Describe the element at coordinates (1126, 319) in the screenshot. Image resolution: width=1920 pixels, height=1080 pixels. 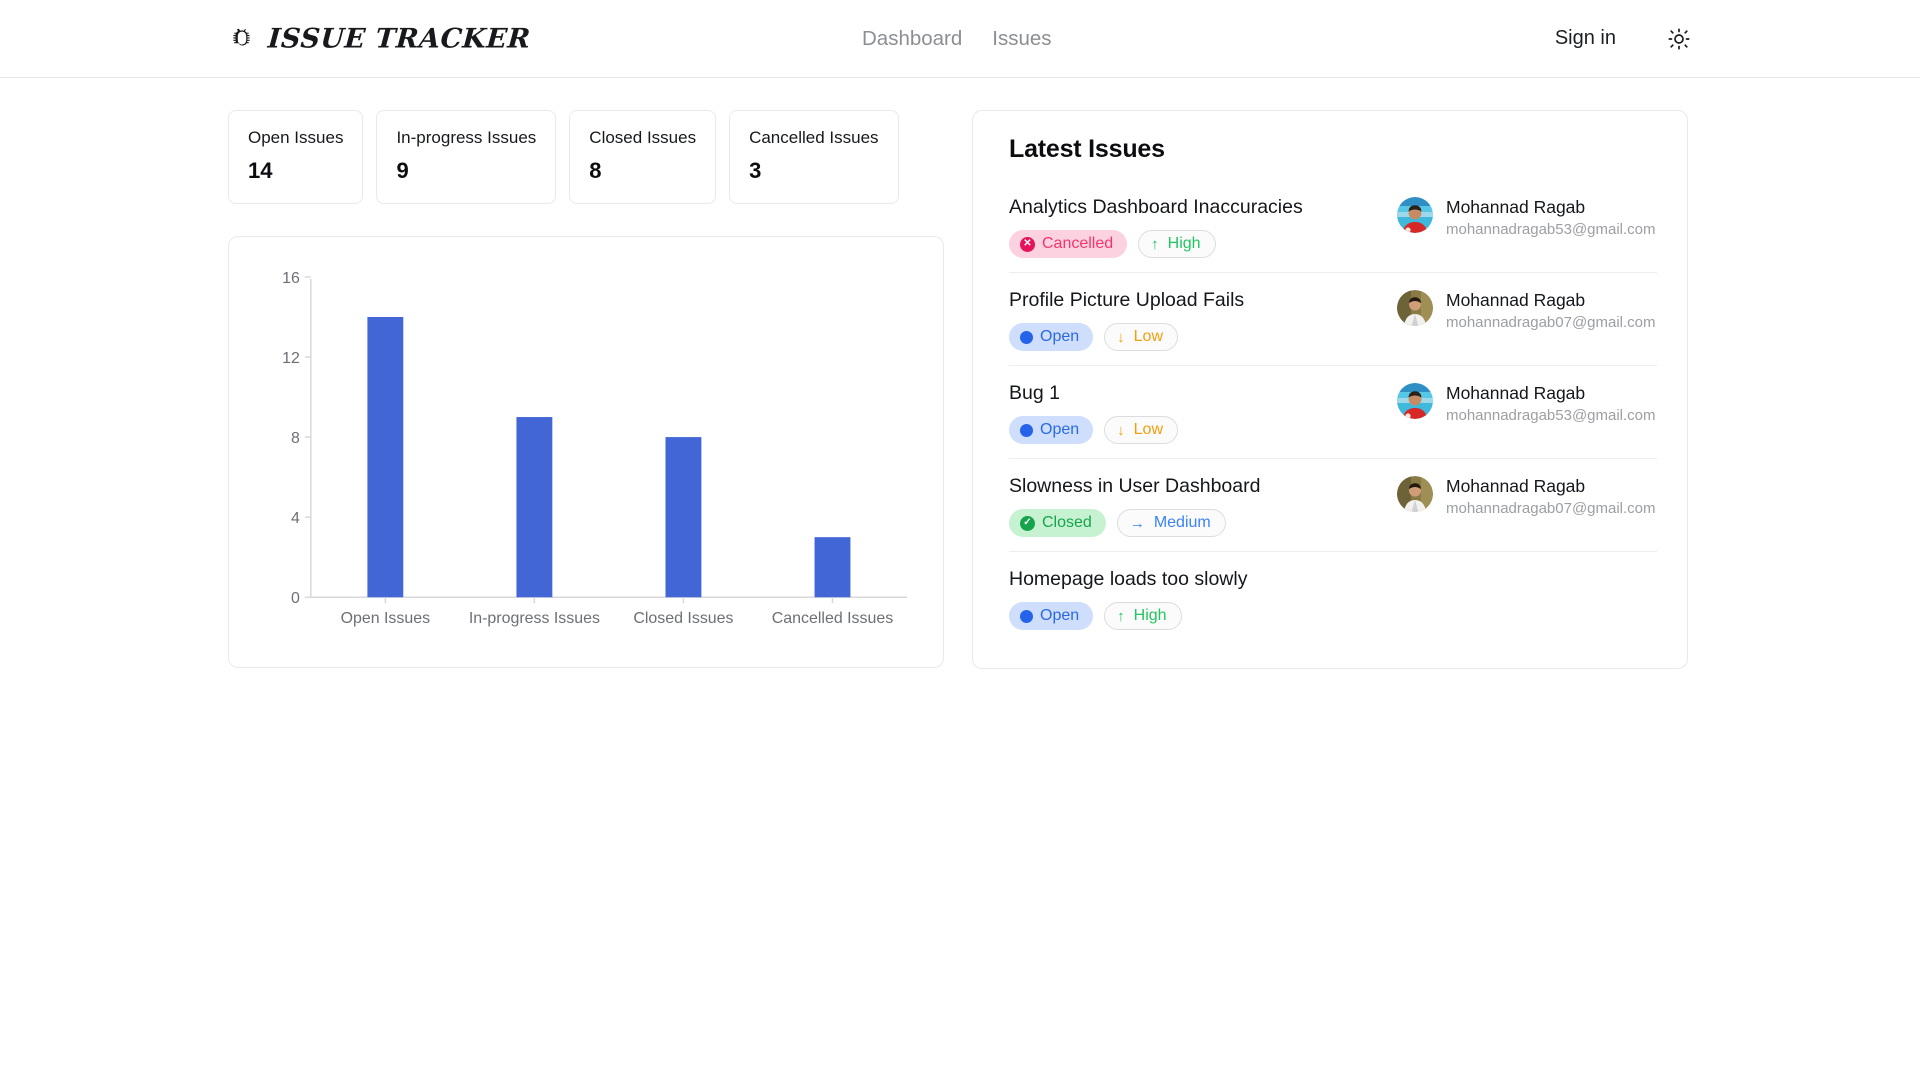
I see `issue-summary: Profile Picture Upload Fails Open ↓ Low` at that location.